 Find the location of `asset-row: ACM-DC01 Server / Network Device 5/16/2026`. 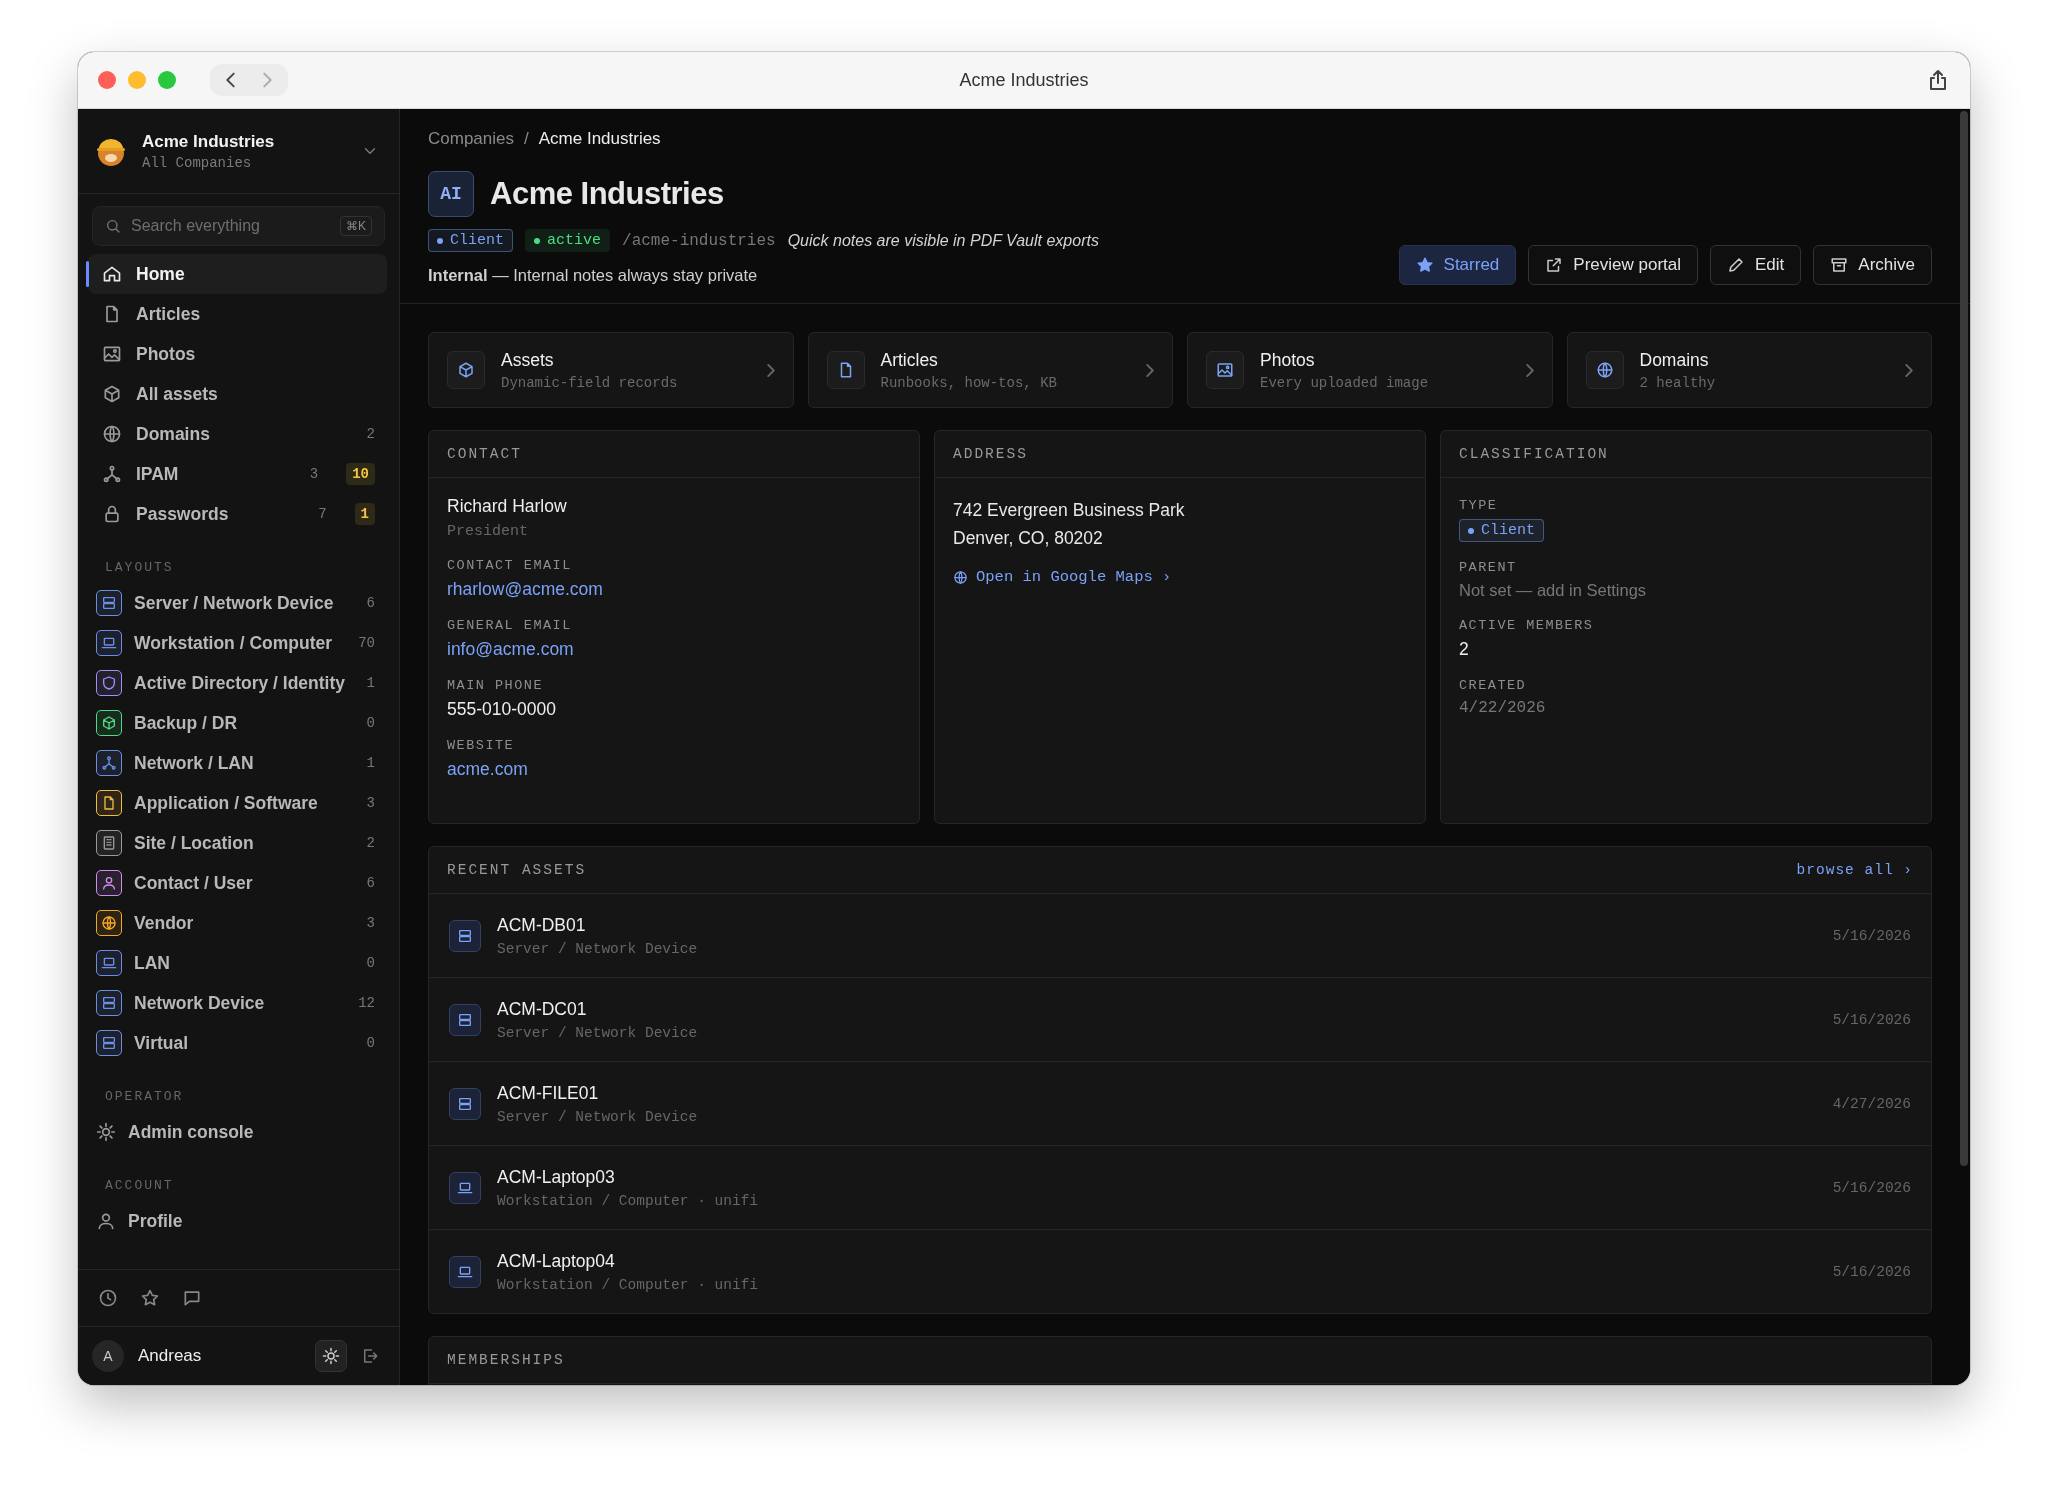

asset-row: ACM-DC01 Server / Network Device 5/16/2026 is located at coordinates (1180, 1020).